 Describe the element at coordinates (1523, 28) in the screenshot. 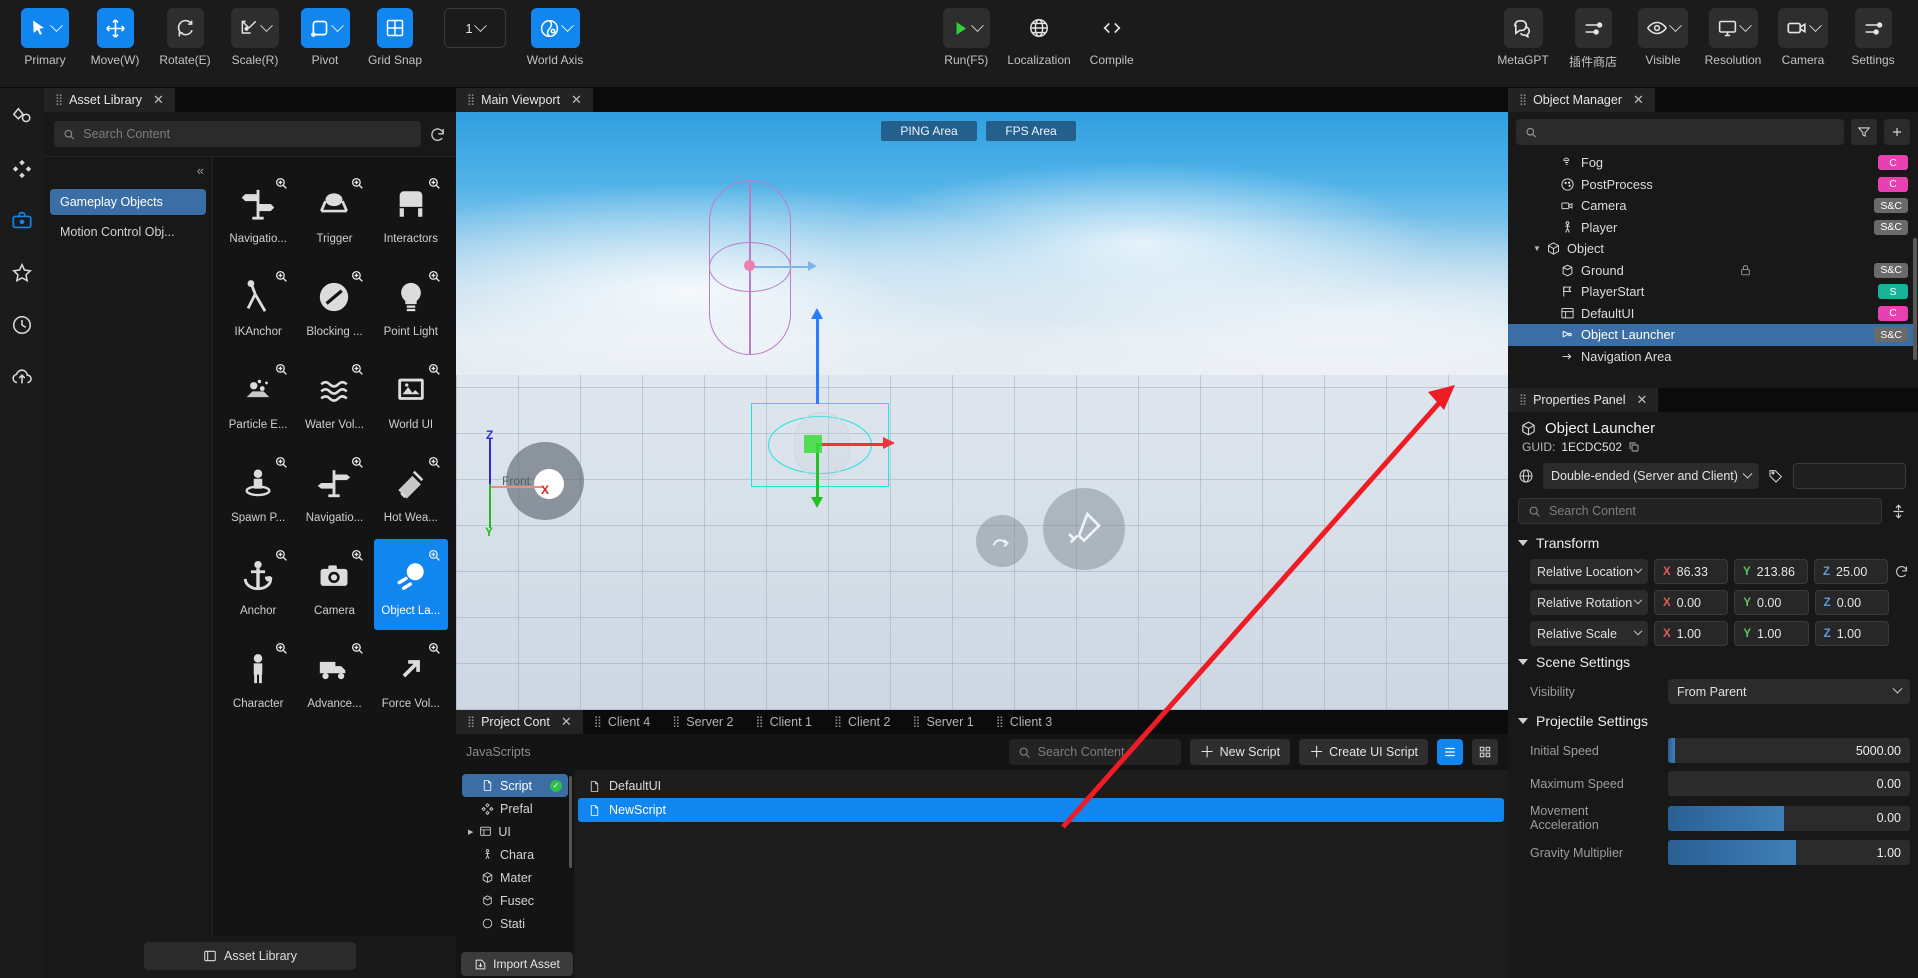

I see `chat-bubbles-icon` at that location.